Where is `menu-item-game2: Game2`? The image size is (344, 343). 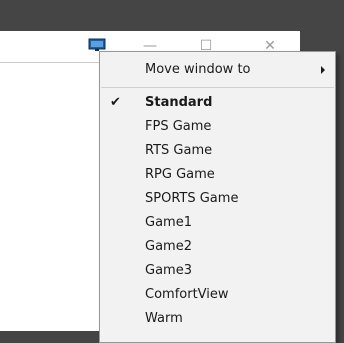
menu-item-game2: Game2 is located at coordinates (217, 248).